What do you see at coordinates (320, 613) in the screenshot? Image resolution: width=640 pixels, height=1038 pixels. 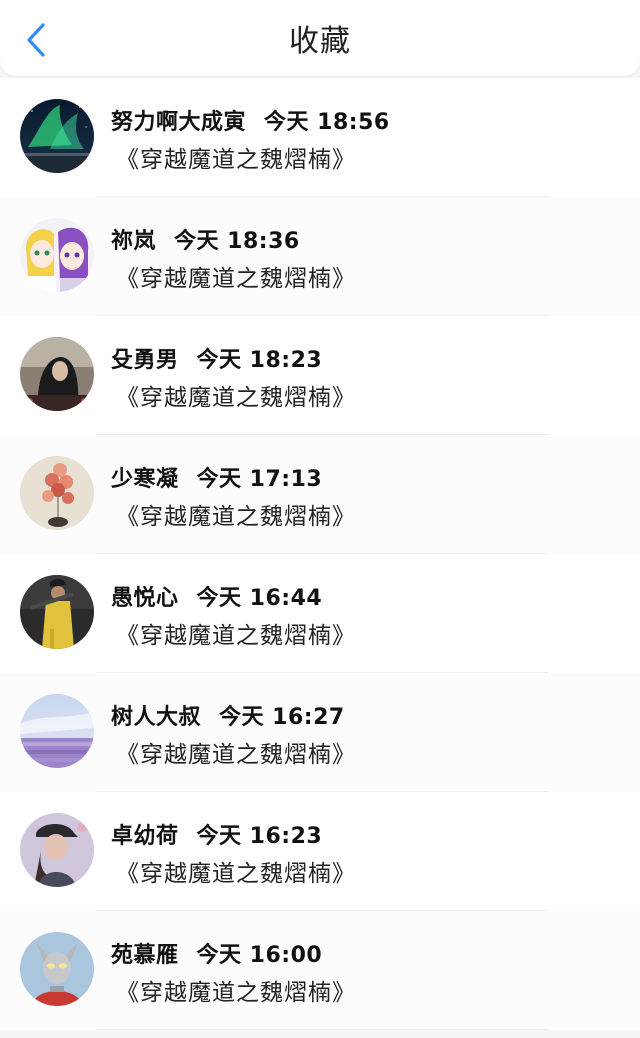 I see `list-item: 愚悦心 今天 16:44 《穿越魔道之魏熠楠》` at bounding box center [320, 613].